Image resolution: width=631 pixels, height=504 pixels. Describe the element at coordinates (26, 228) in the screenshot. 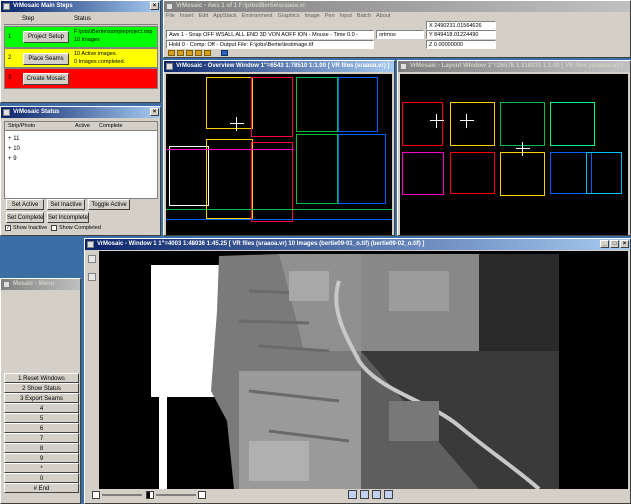

I see `show-inactive-checkbox: ✓ Show Inactive` at that location.